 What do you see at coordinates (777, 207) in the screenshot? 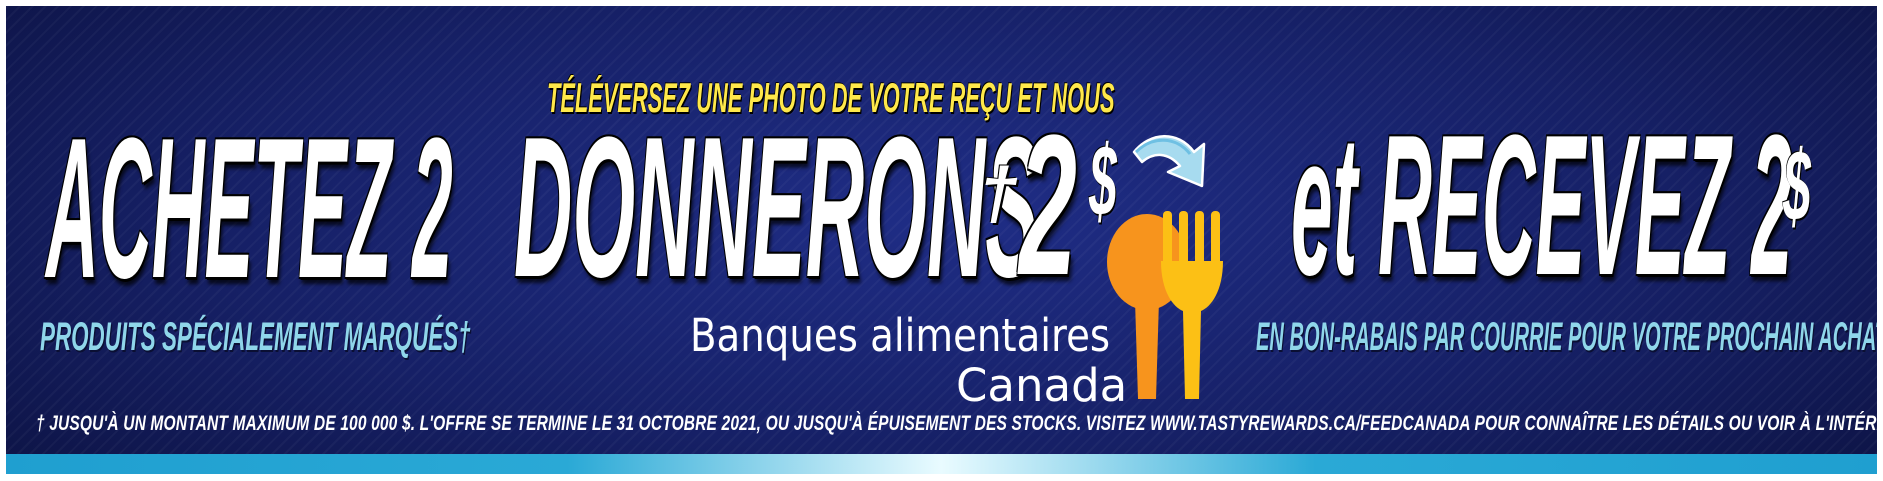
I see `headline-donate: DONNERONS` at bounding box center [777, 207].